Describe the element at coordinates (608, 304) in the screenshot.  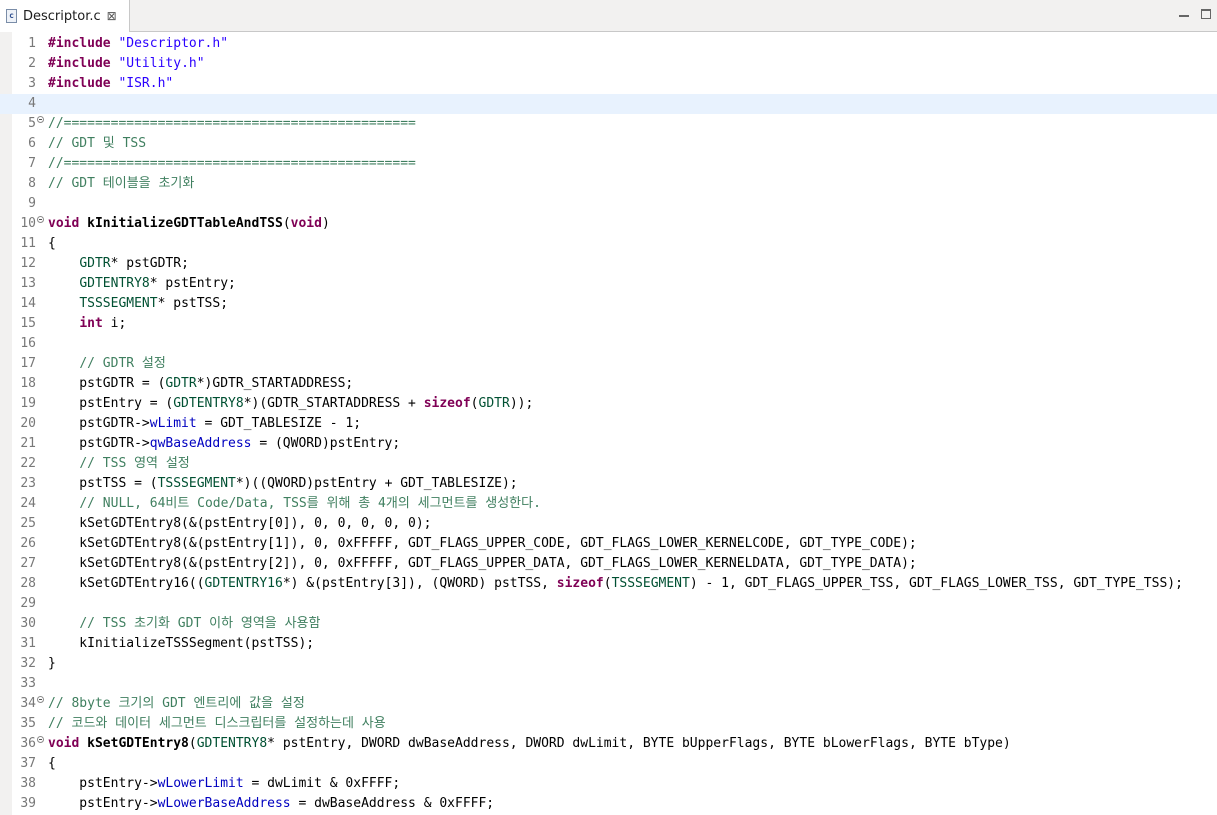
I see `code-line: 14 TSSSEGMENT* pstTSS;` at that location.